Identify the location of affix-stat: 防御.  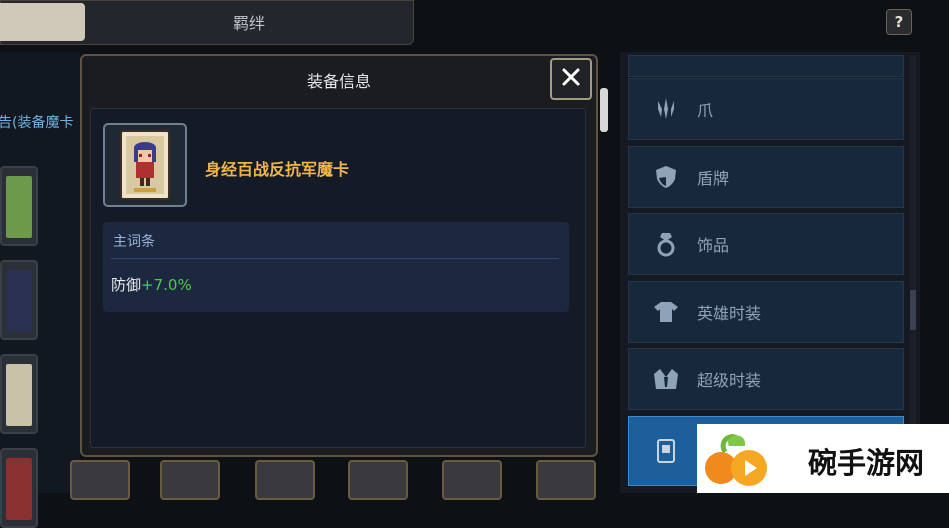
(126, 285).